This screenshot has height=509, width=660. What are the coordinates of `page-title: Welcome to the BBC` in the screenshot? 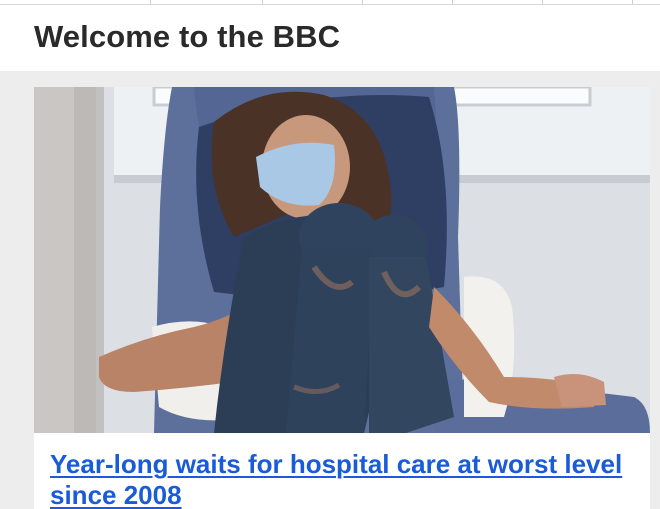 It's located at (187, 36).